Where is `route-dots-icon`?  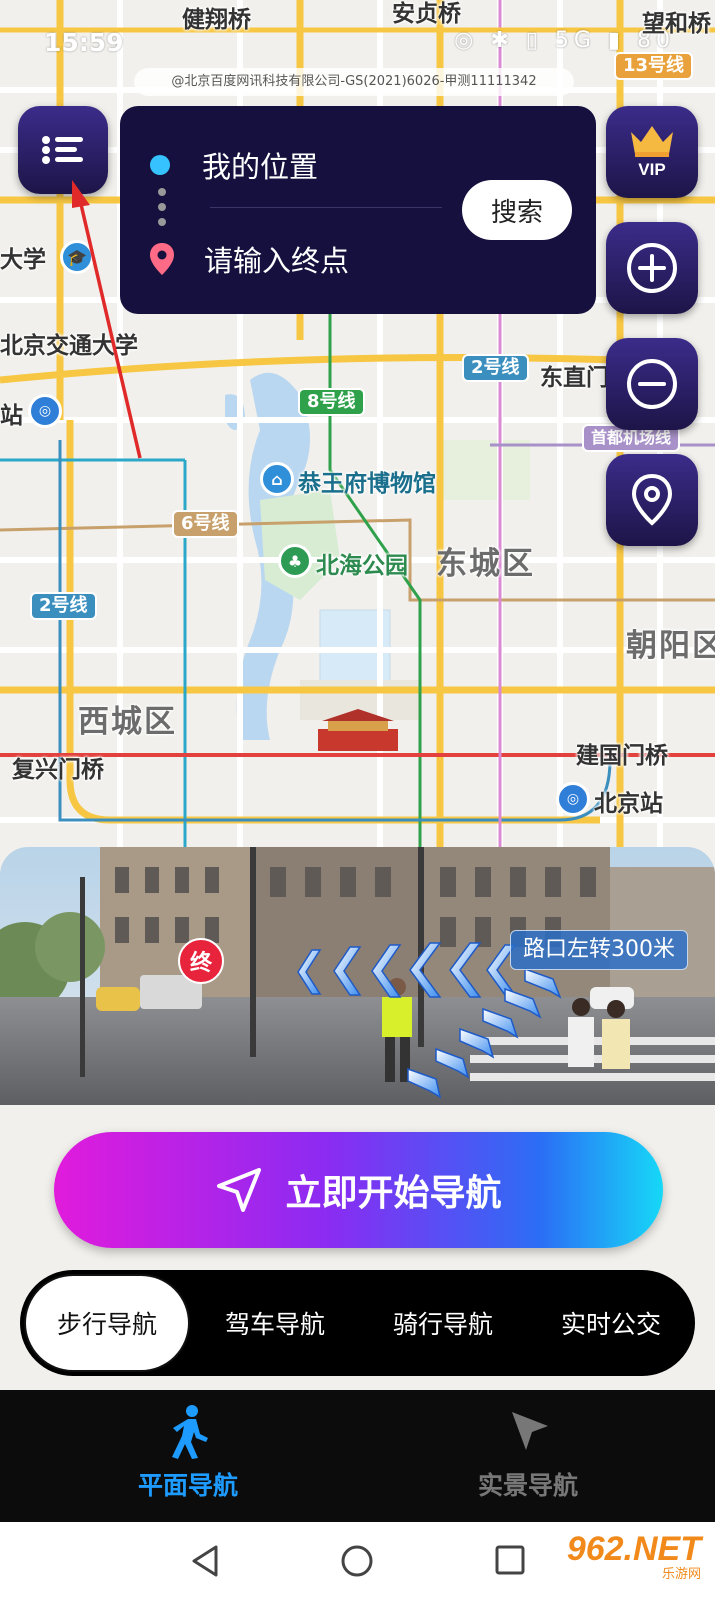
route-dots-icon is located at coordinates (162, 210).